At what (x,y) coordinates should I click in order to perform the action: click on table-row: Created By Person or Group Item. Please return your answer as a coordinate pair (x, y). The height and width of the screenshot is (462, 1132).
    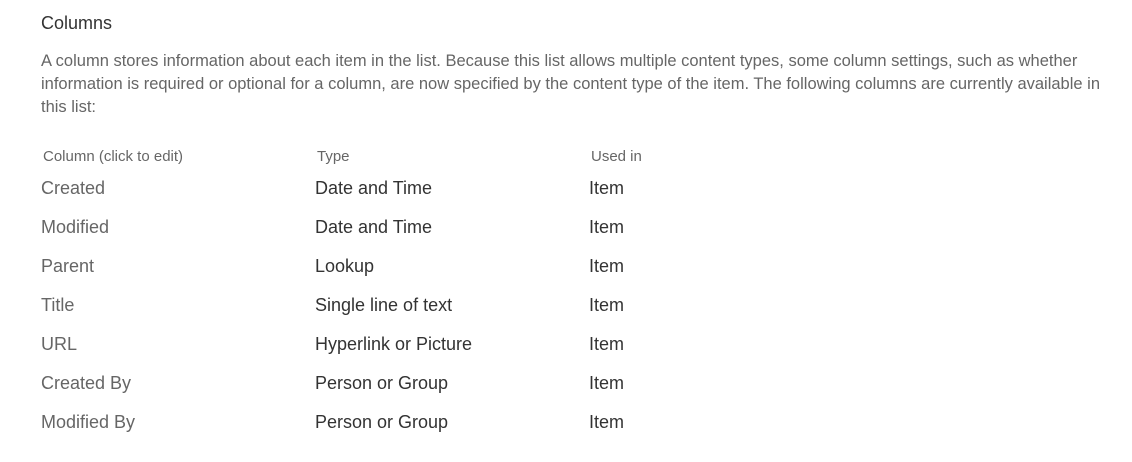
    Looking at the image, I should click on (416, 383).